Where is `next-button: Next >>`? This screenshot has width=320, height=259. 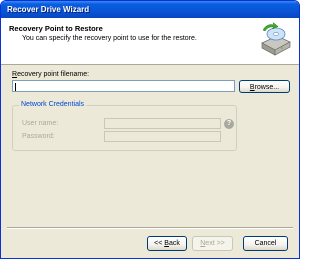
next-button: Next >> is located at coordinates (212, 243).